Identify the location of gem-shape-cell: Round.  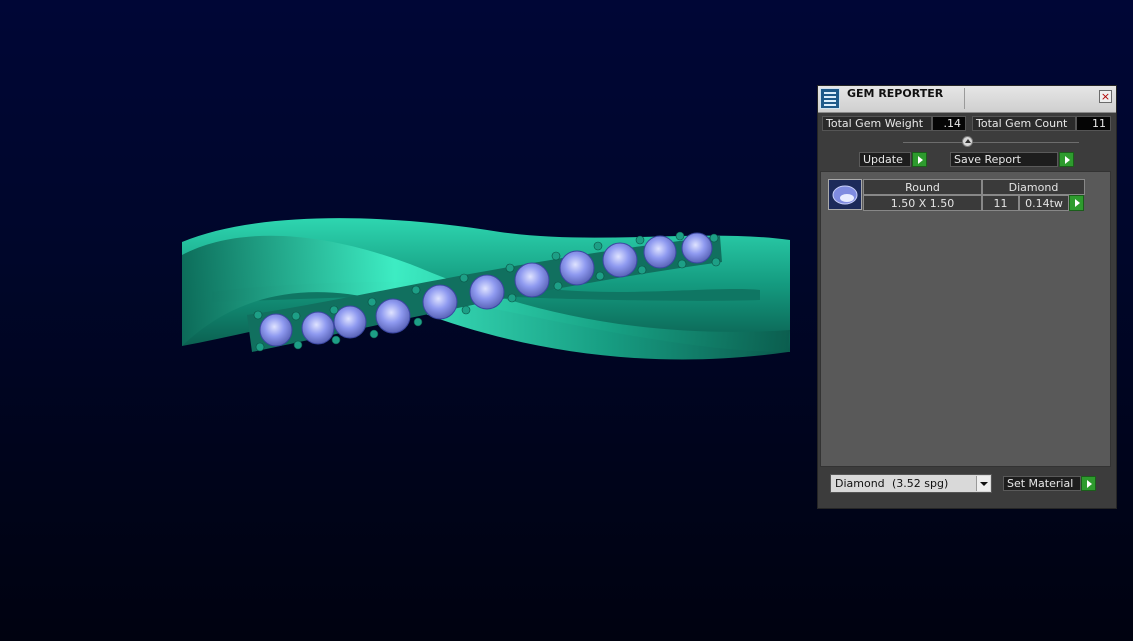
(922, 187).